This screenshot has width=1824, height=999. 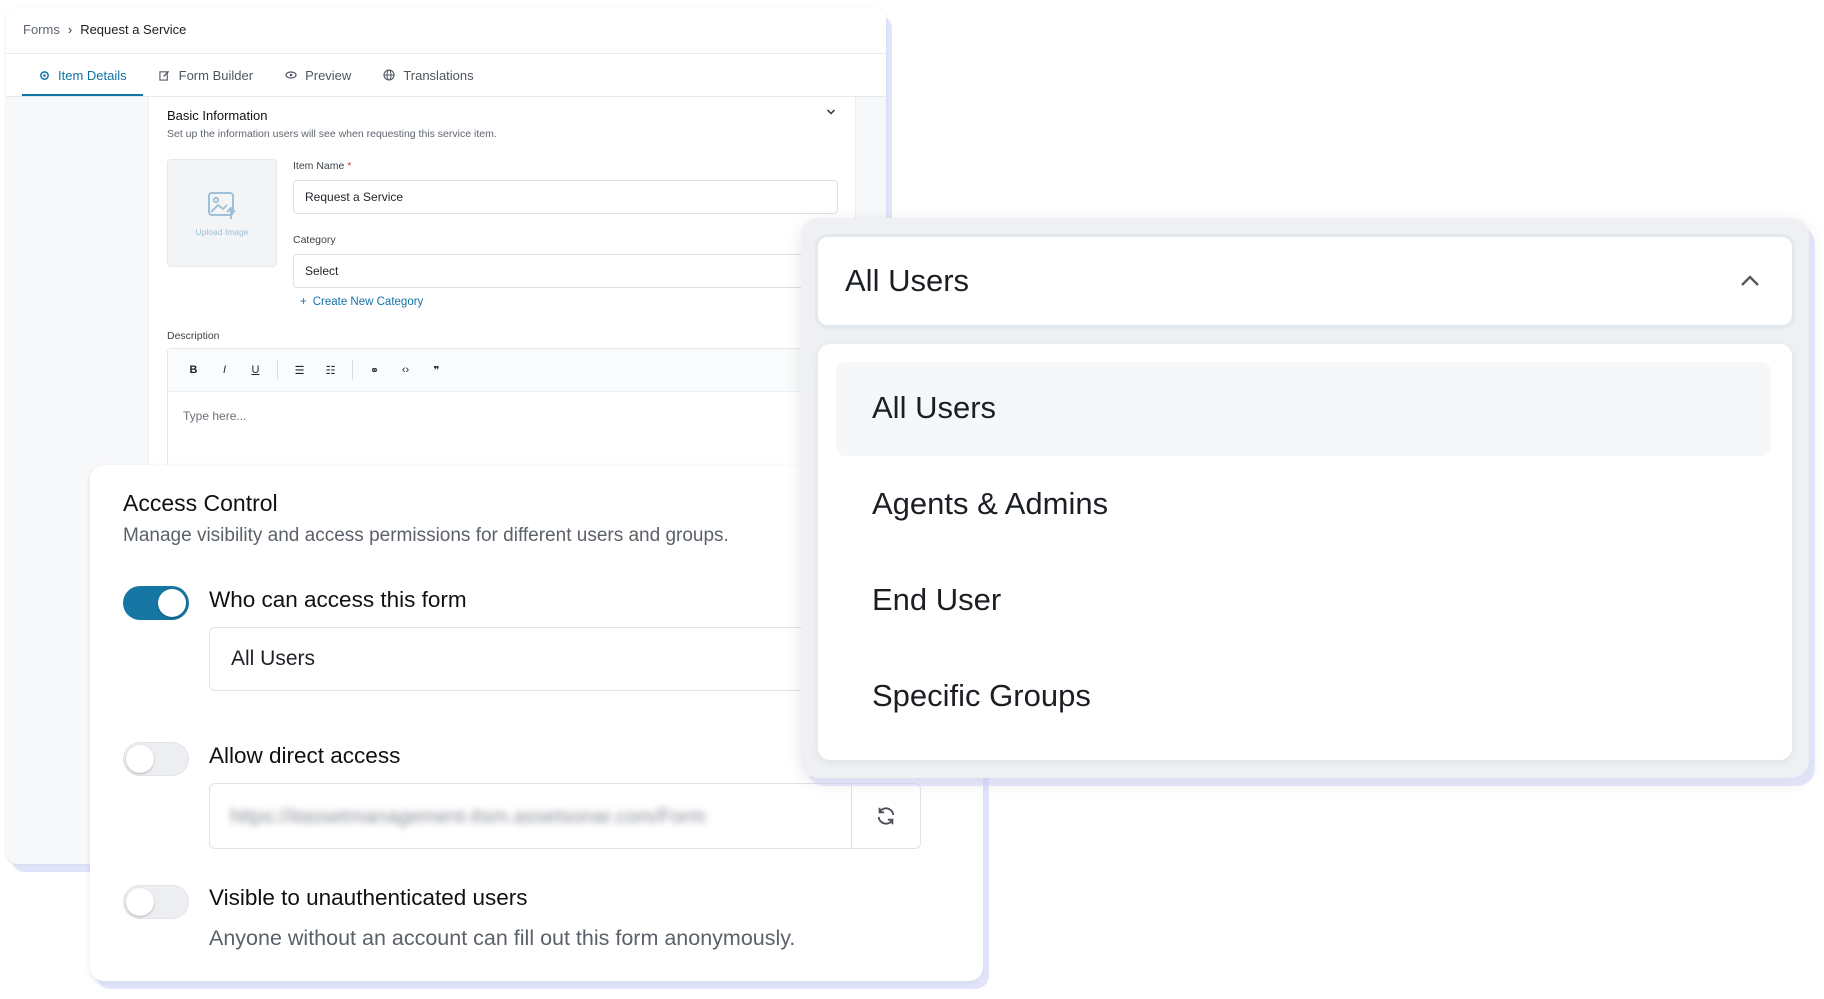 What do you see at coordinates (222, 232) in the screenshot?
I see `upload-image-label: Upload Image` at bounding box center [222, 232].